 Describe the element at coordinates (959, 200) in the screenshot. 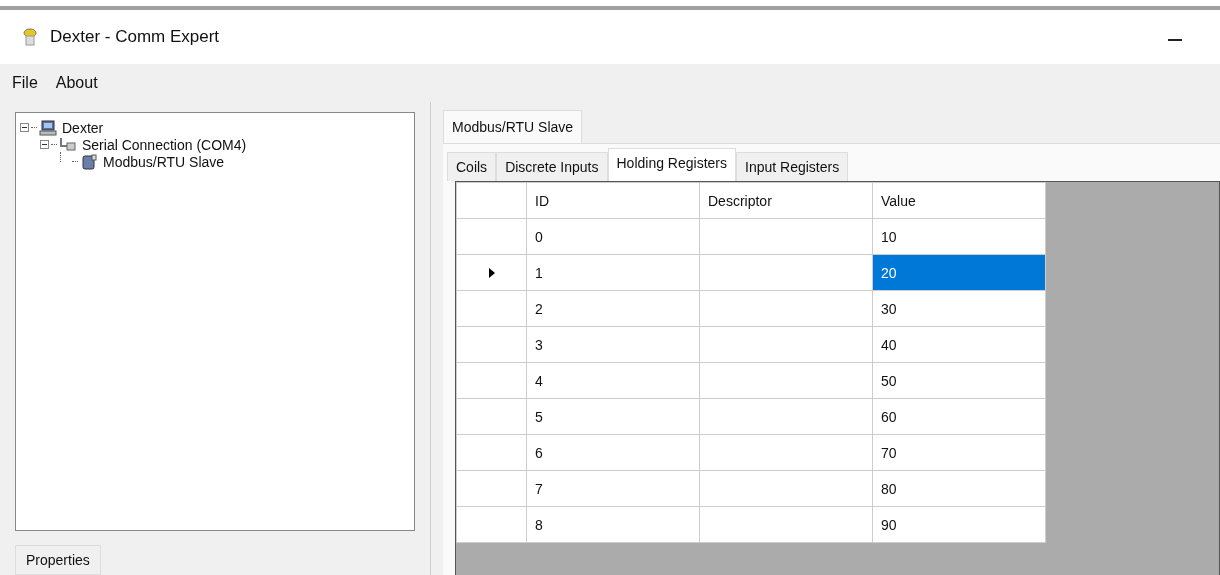

I see `column-header: Value` at that location.